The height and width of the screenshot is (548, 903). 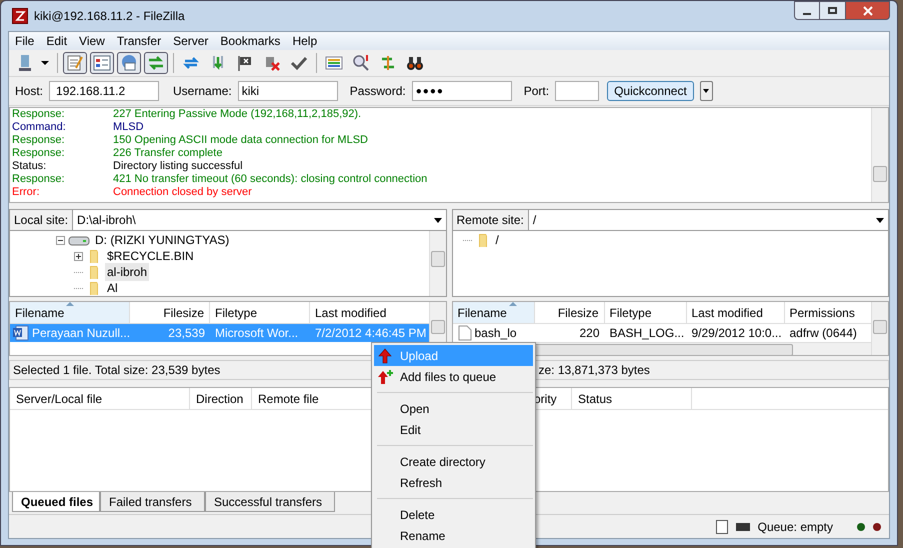 I want to click on menu-item: Server, so click(x=190, y=41).